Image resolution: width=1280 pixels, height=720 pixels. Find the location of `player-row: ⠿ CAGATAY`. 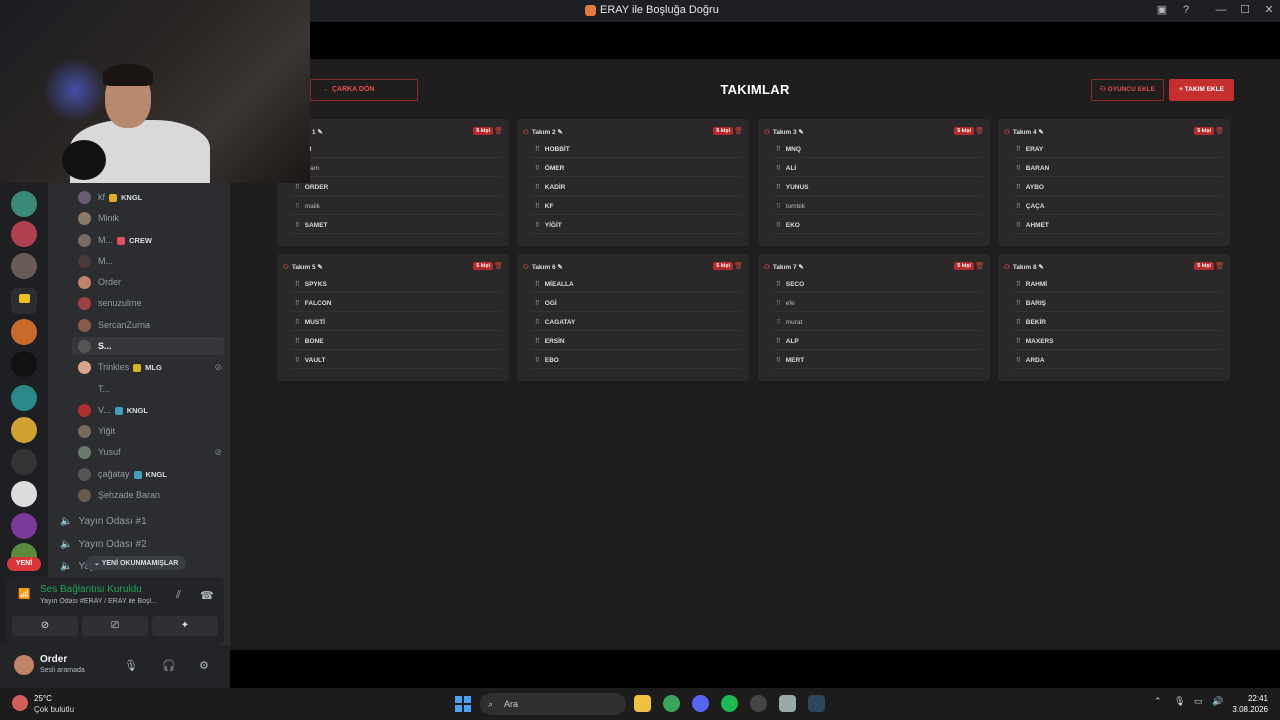

player-row: ⠿ CAGATAY is located at coordinates (636, 323).